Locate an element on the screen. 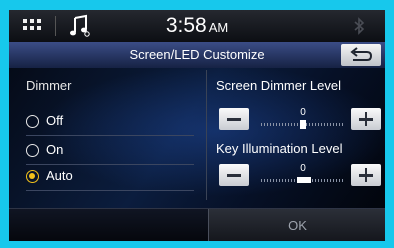  key-illumination-increase-button is located at coordinates (366, 175).